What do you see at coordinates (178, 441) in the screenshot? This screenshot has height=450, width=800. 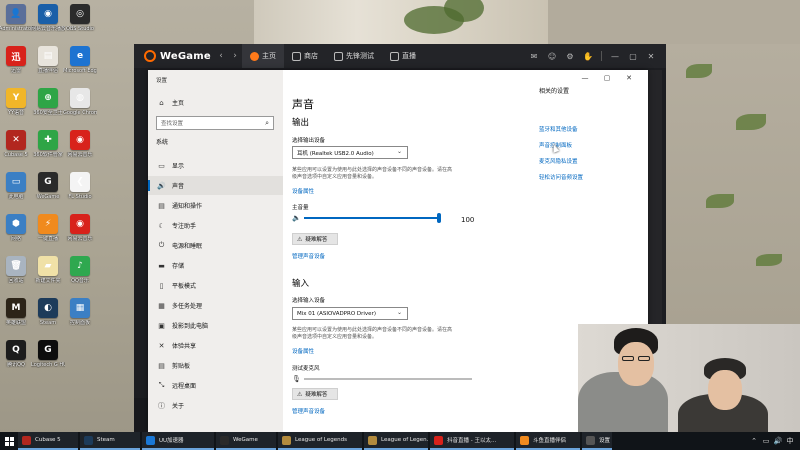 I see `taskbar-app: UU加速器` at bounding box center [178, 441].